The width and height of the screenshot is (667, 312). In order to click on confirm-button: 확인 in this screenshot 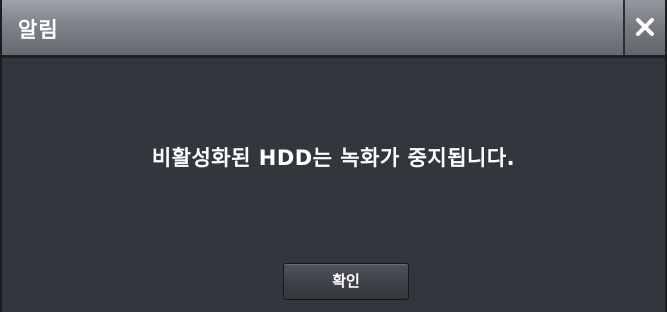, I will do `click(346, 281)`.